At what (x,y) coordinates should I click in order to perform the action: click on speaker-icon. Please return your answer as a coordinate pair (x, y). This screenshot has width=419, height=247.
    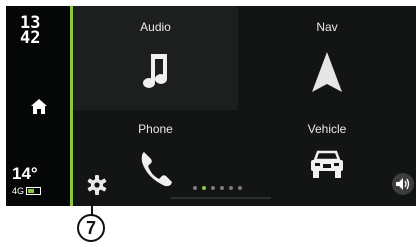
    Looking at the image, I should click on (403, 184).